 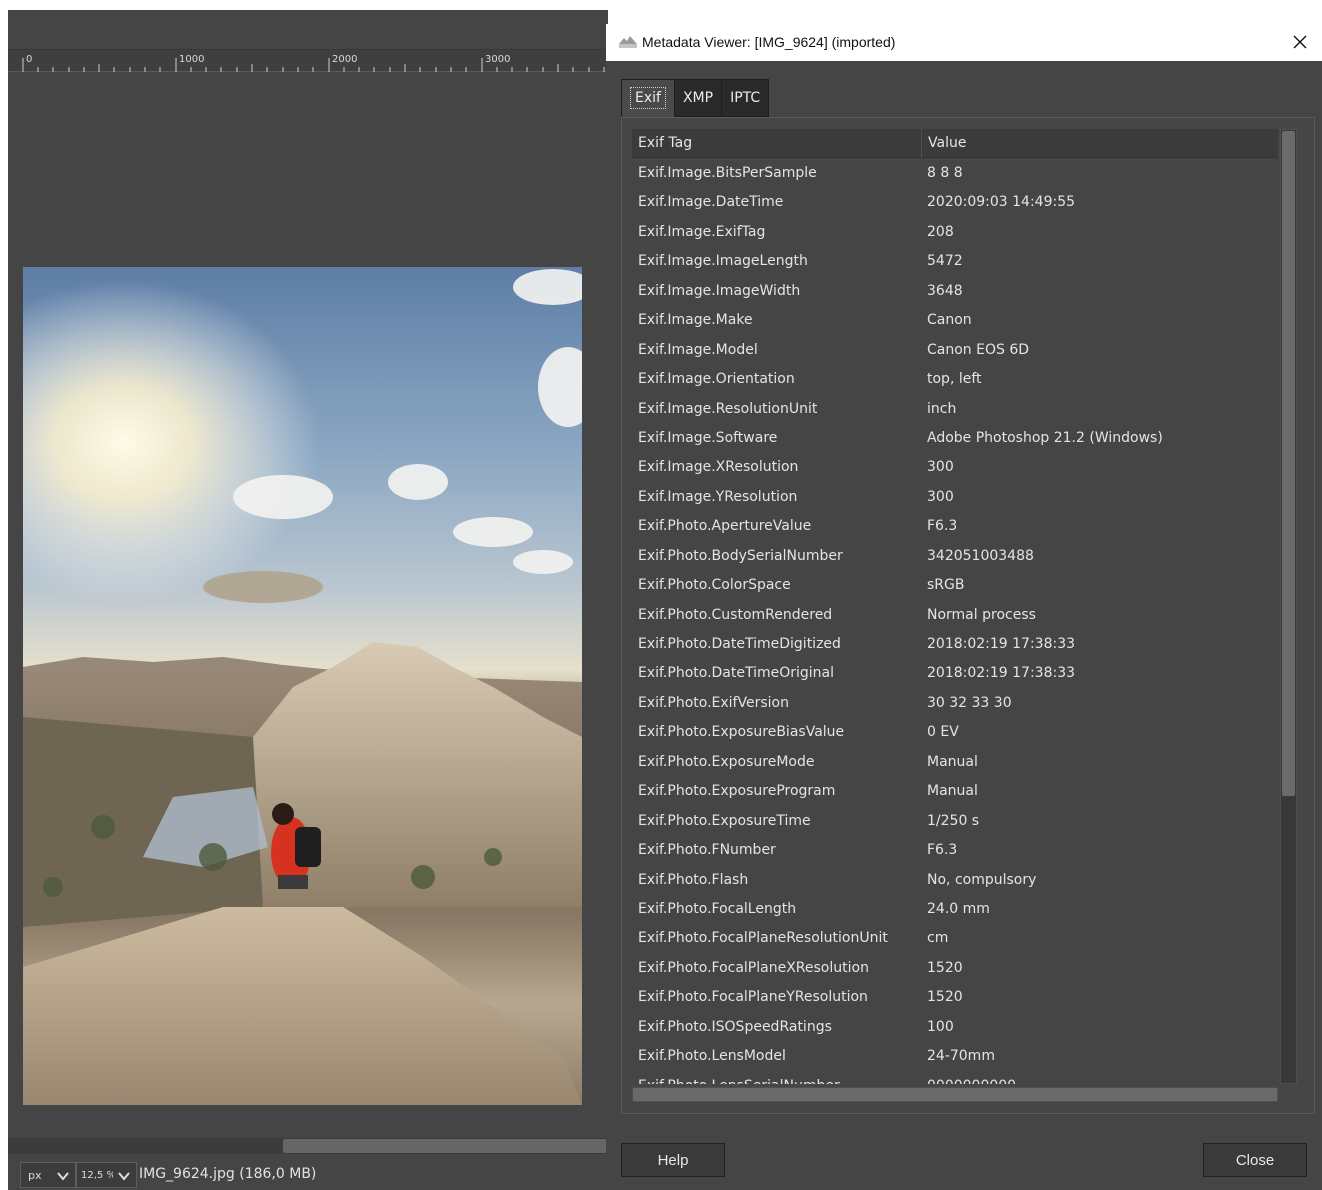 What do you see at coordinates (739, 644) in the screenshot?
I see `exif-tag-cell: Exif.Photo.DateTimeDigitized` at bounding box center [739, 644].